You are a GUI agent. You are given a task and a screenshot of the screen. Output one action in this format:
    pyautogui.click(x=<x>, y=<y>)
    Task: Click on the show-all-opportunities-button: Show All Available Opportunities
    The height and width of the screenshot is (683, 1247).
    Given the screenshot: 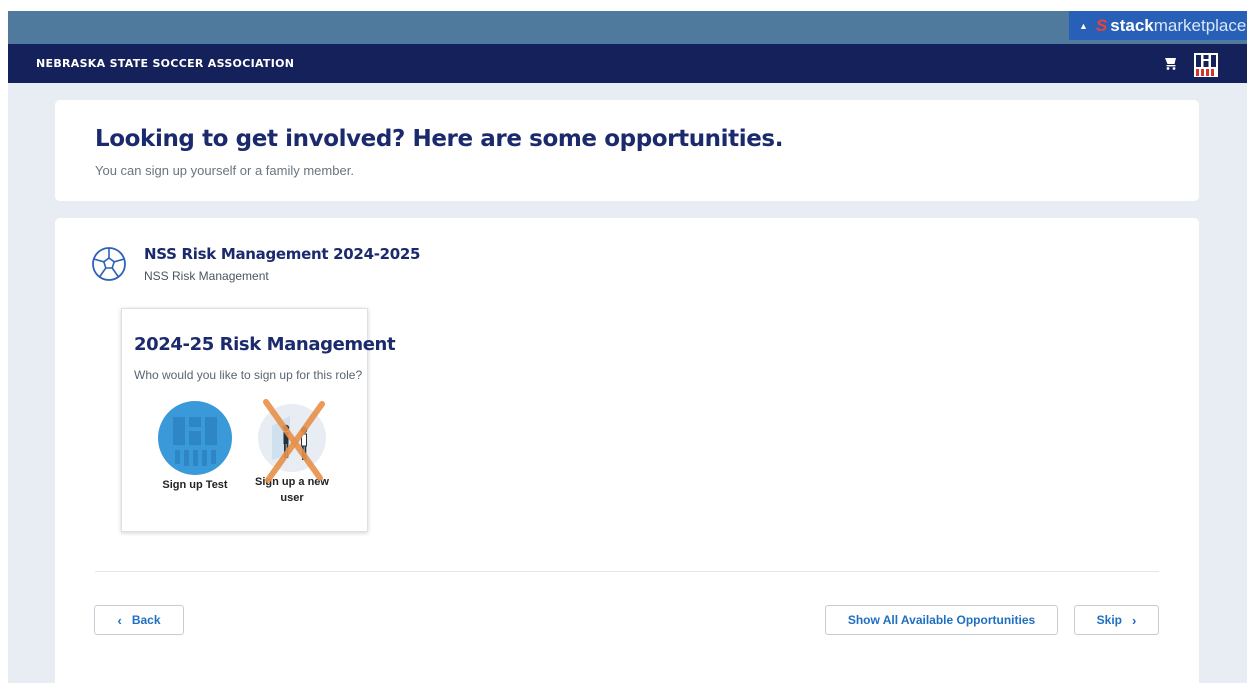 What is the action you would take?
    pyautogui.click(x=941, y=620)
    